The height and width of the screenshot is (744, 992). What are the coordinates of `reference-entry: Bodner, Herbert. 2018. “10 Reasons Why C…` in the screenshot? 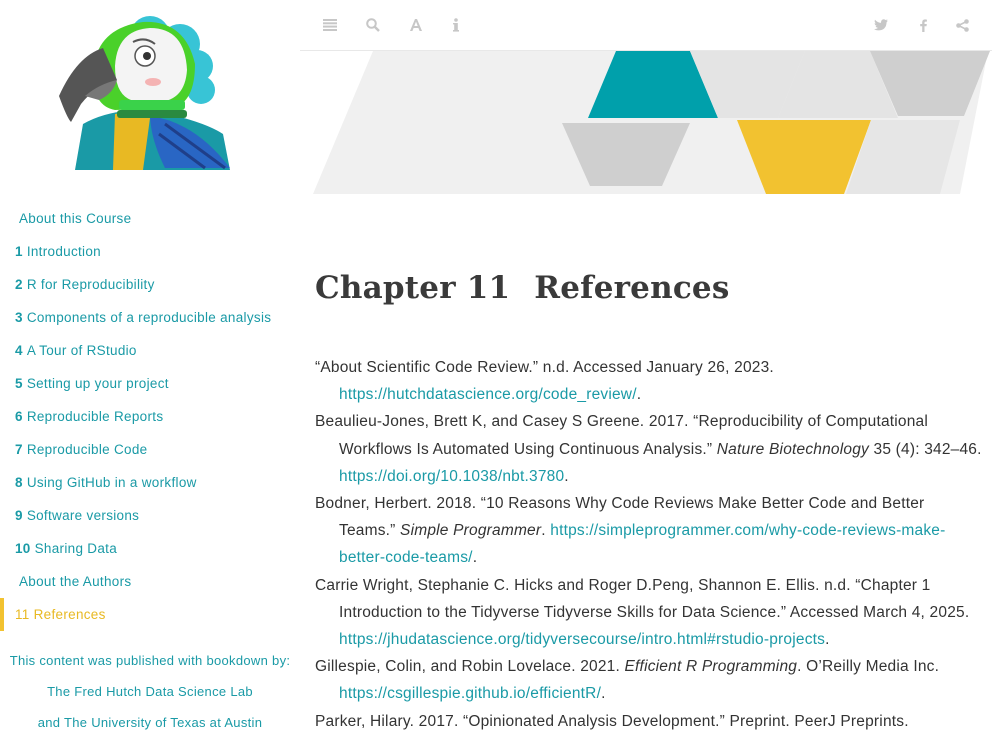 It's located at (630, 531).